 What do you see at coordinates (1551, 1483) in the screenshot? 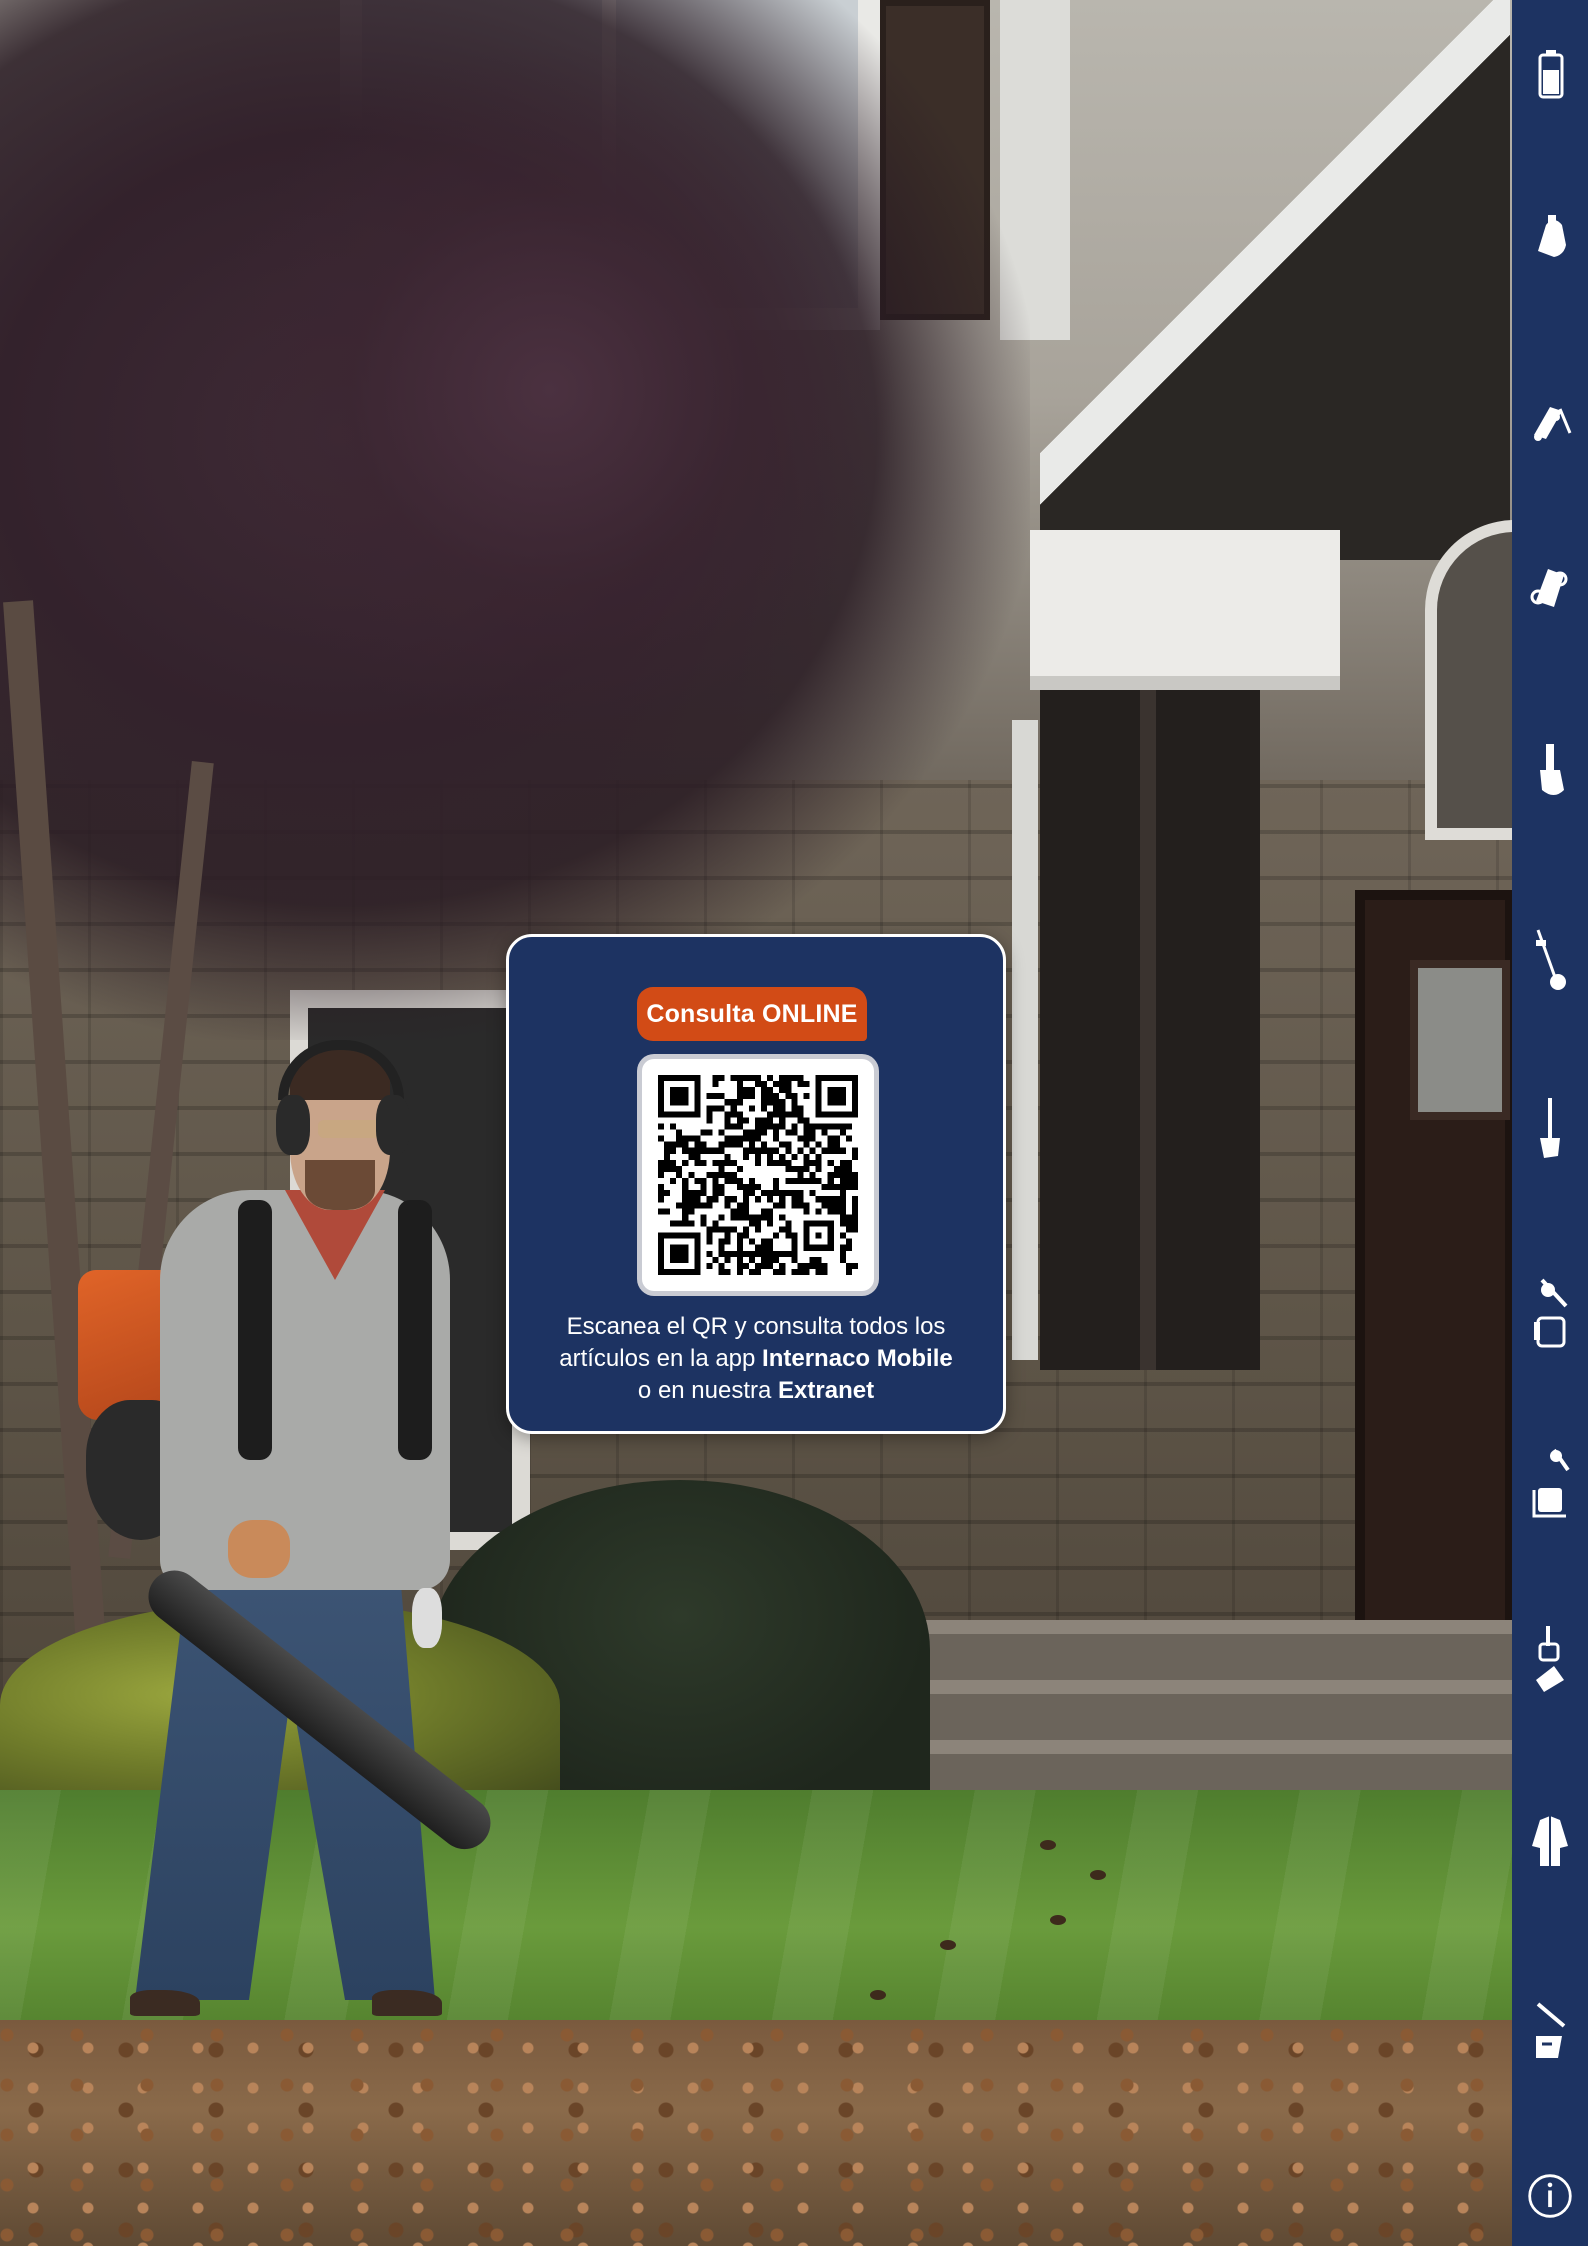
I see `multi-tool-icon` at bounding box center [1551, 1483].